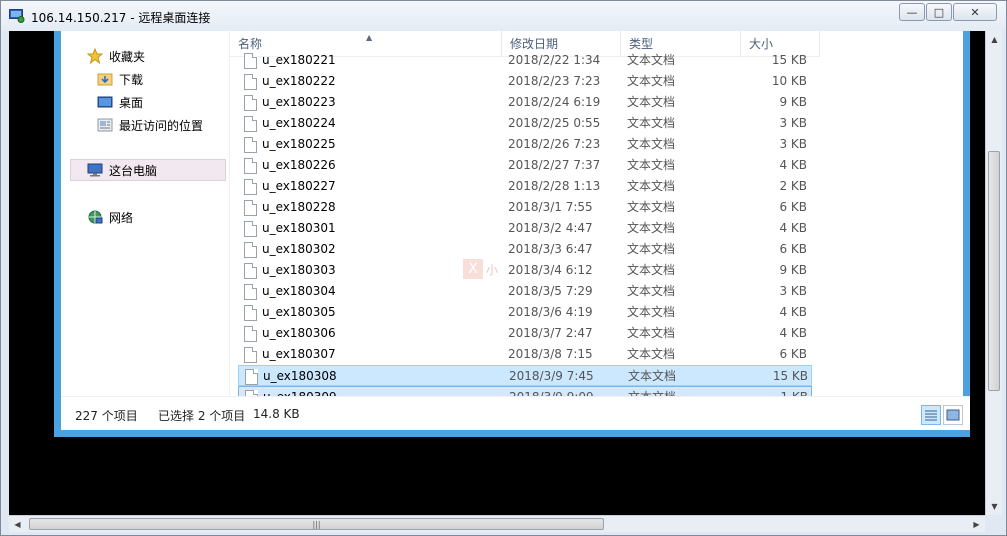  Describe the element at coordinates (299, 354) in the screenshot. I see `file-name: u_ex180307` at that location.